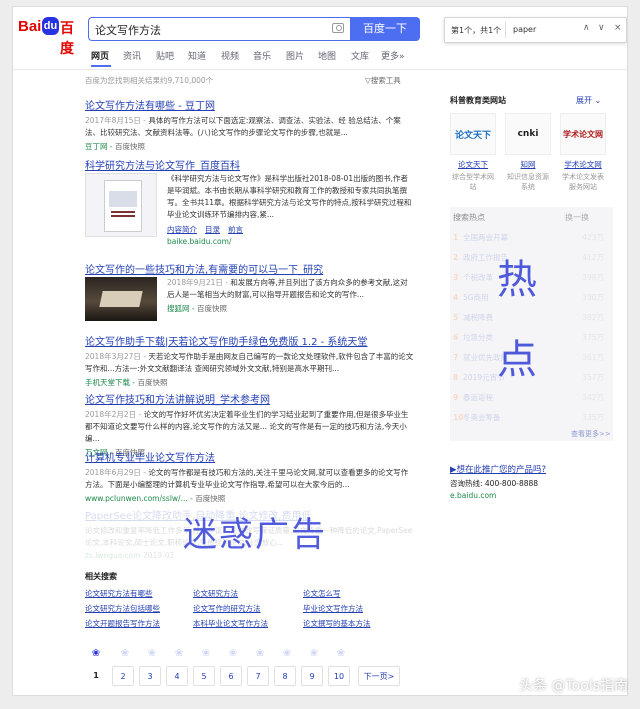 This screenshot has height=709, width=640. Describe the element at coordinates (473, 495) in the screenshot. I see `promo-url: e.baidu.com` at that location.